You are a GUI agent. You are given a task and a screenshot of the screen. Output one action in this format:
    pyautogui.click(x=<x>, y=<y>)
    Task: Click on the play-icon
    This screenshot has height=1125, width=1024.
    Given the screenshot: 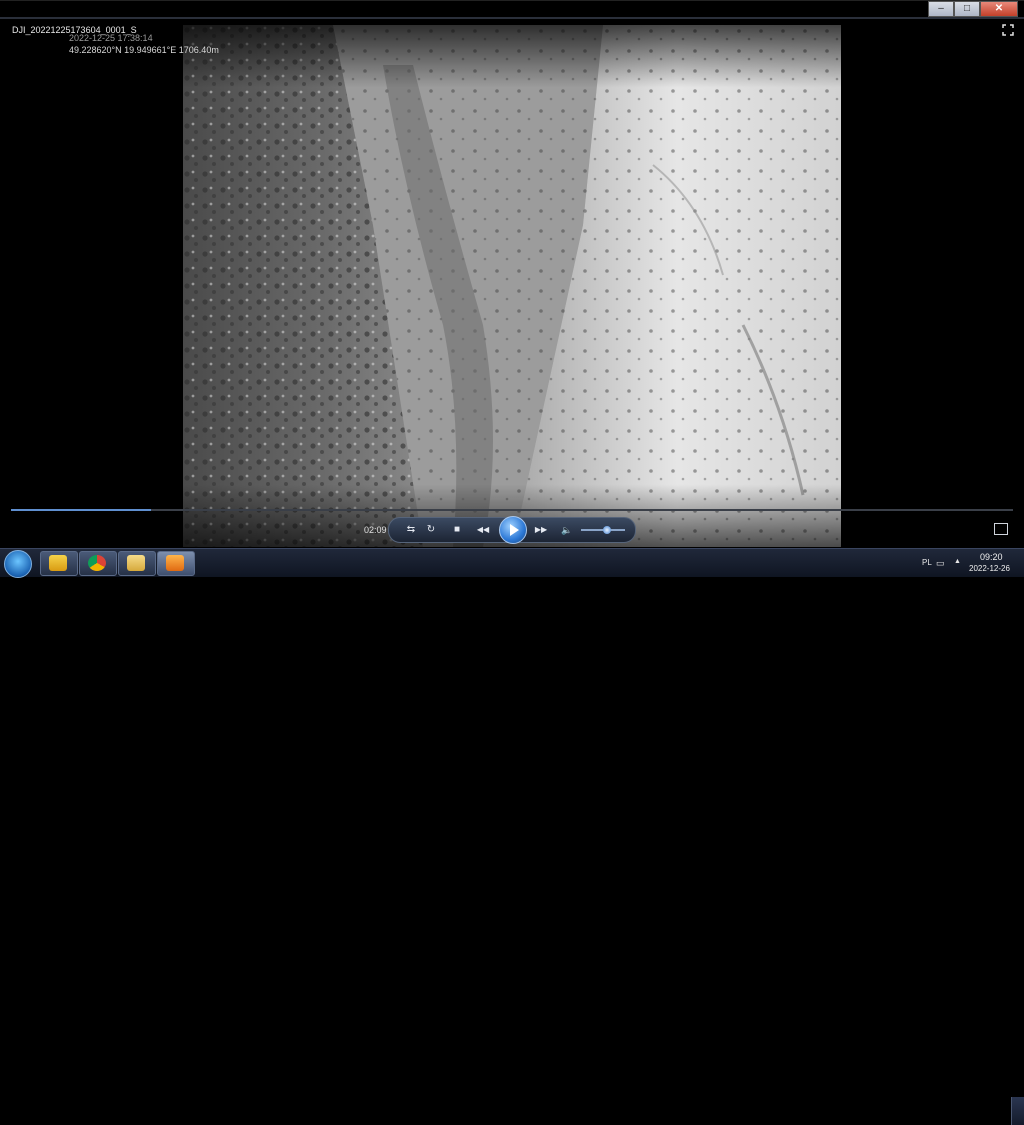 What is the action you would take?
    pyautogui.click(x=514, y=530)
    